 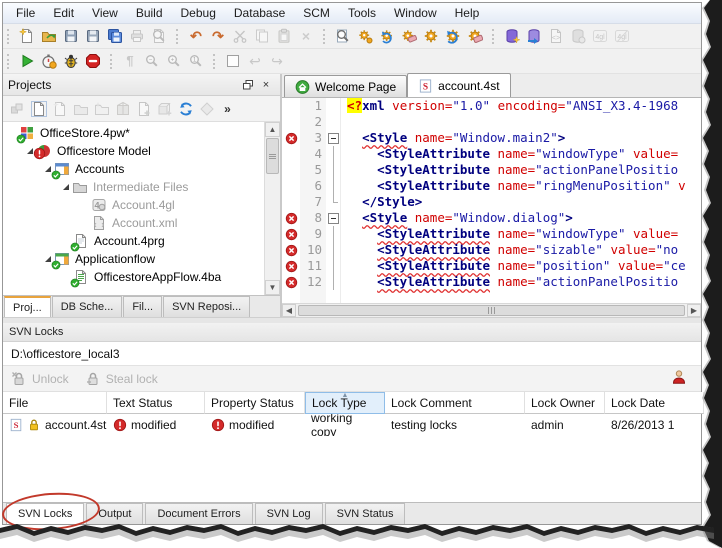 I want to click on editor-tab-welcome-page: Welcome Page, so click(x=346, y=86).